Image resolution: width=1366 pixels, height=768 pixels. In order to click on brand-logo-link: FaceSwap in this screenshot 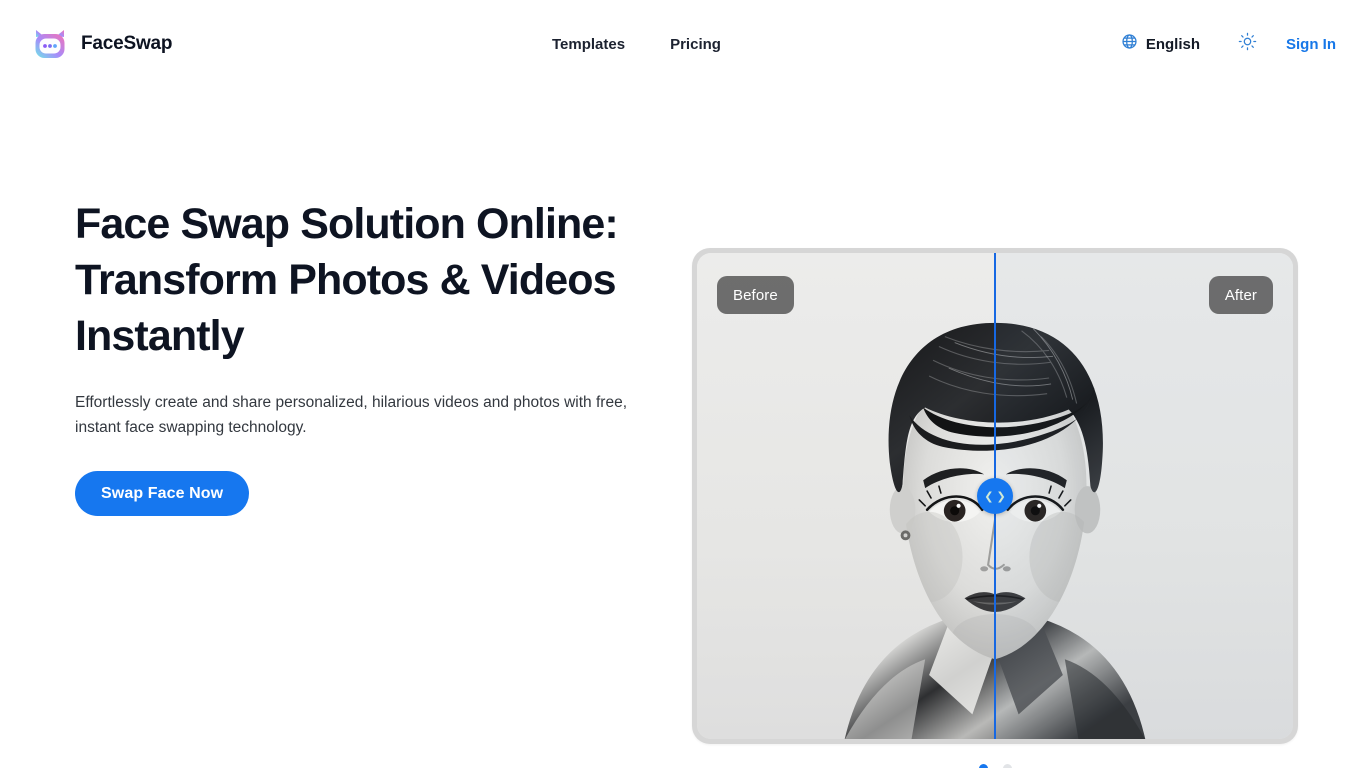, I will do `click(102, 44)`.